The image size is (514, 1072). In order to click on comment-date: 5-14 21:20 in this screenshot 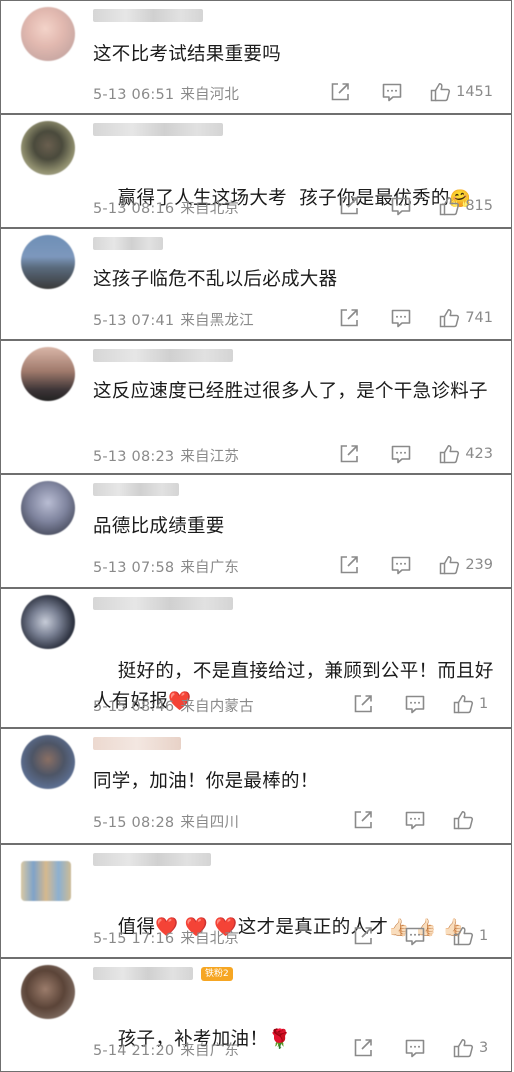, I will do `click(134, 1051)`.